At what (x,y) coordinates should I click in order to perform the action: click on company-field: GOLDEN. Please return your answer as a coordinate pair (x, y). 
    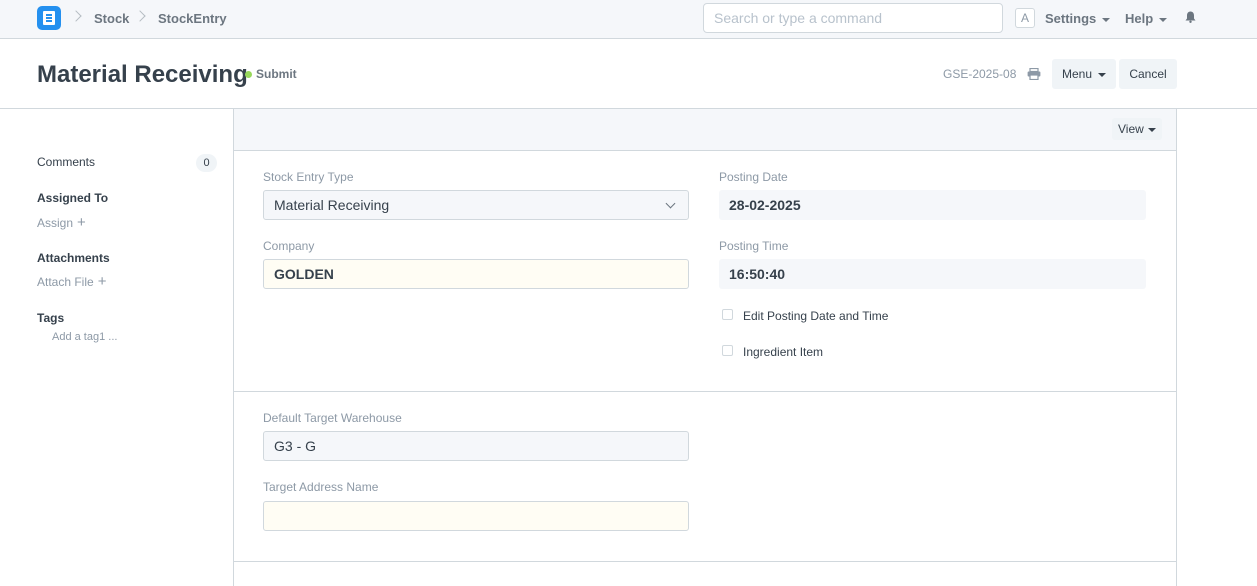
    Looking at the image, I should click on (476, 274).